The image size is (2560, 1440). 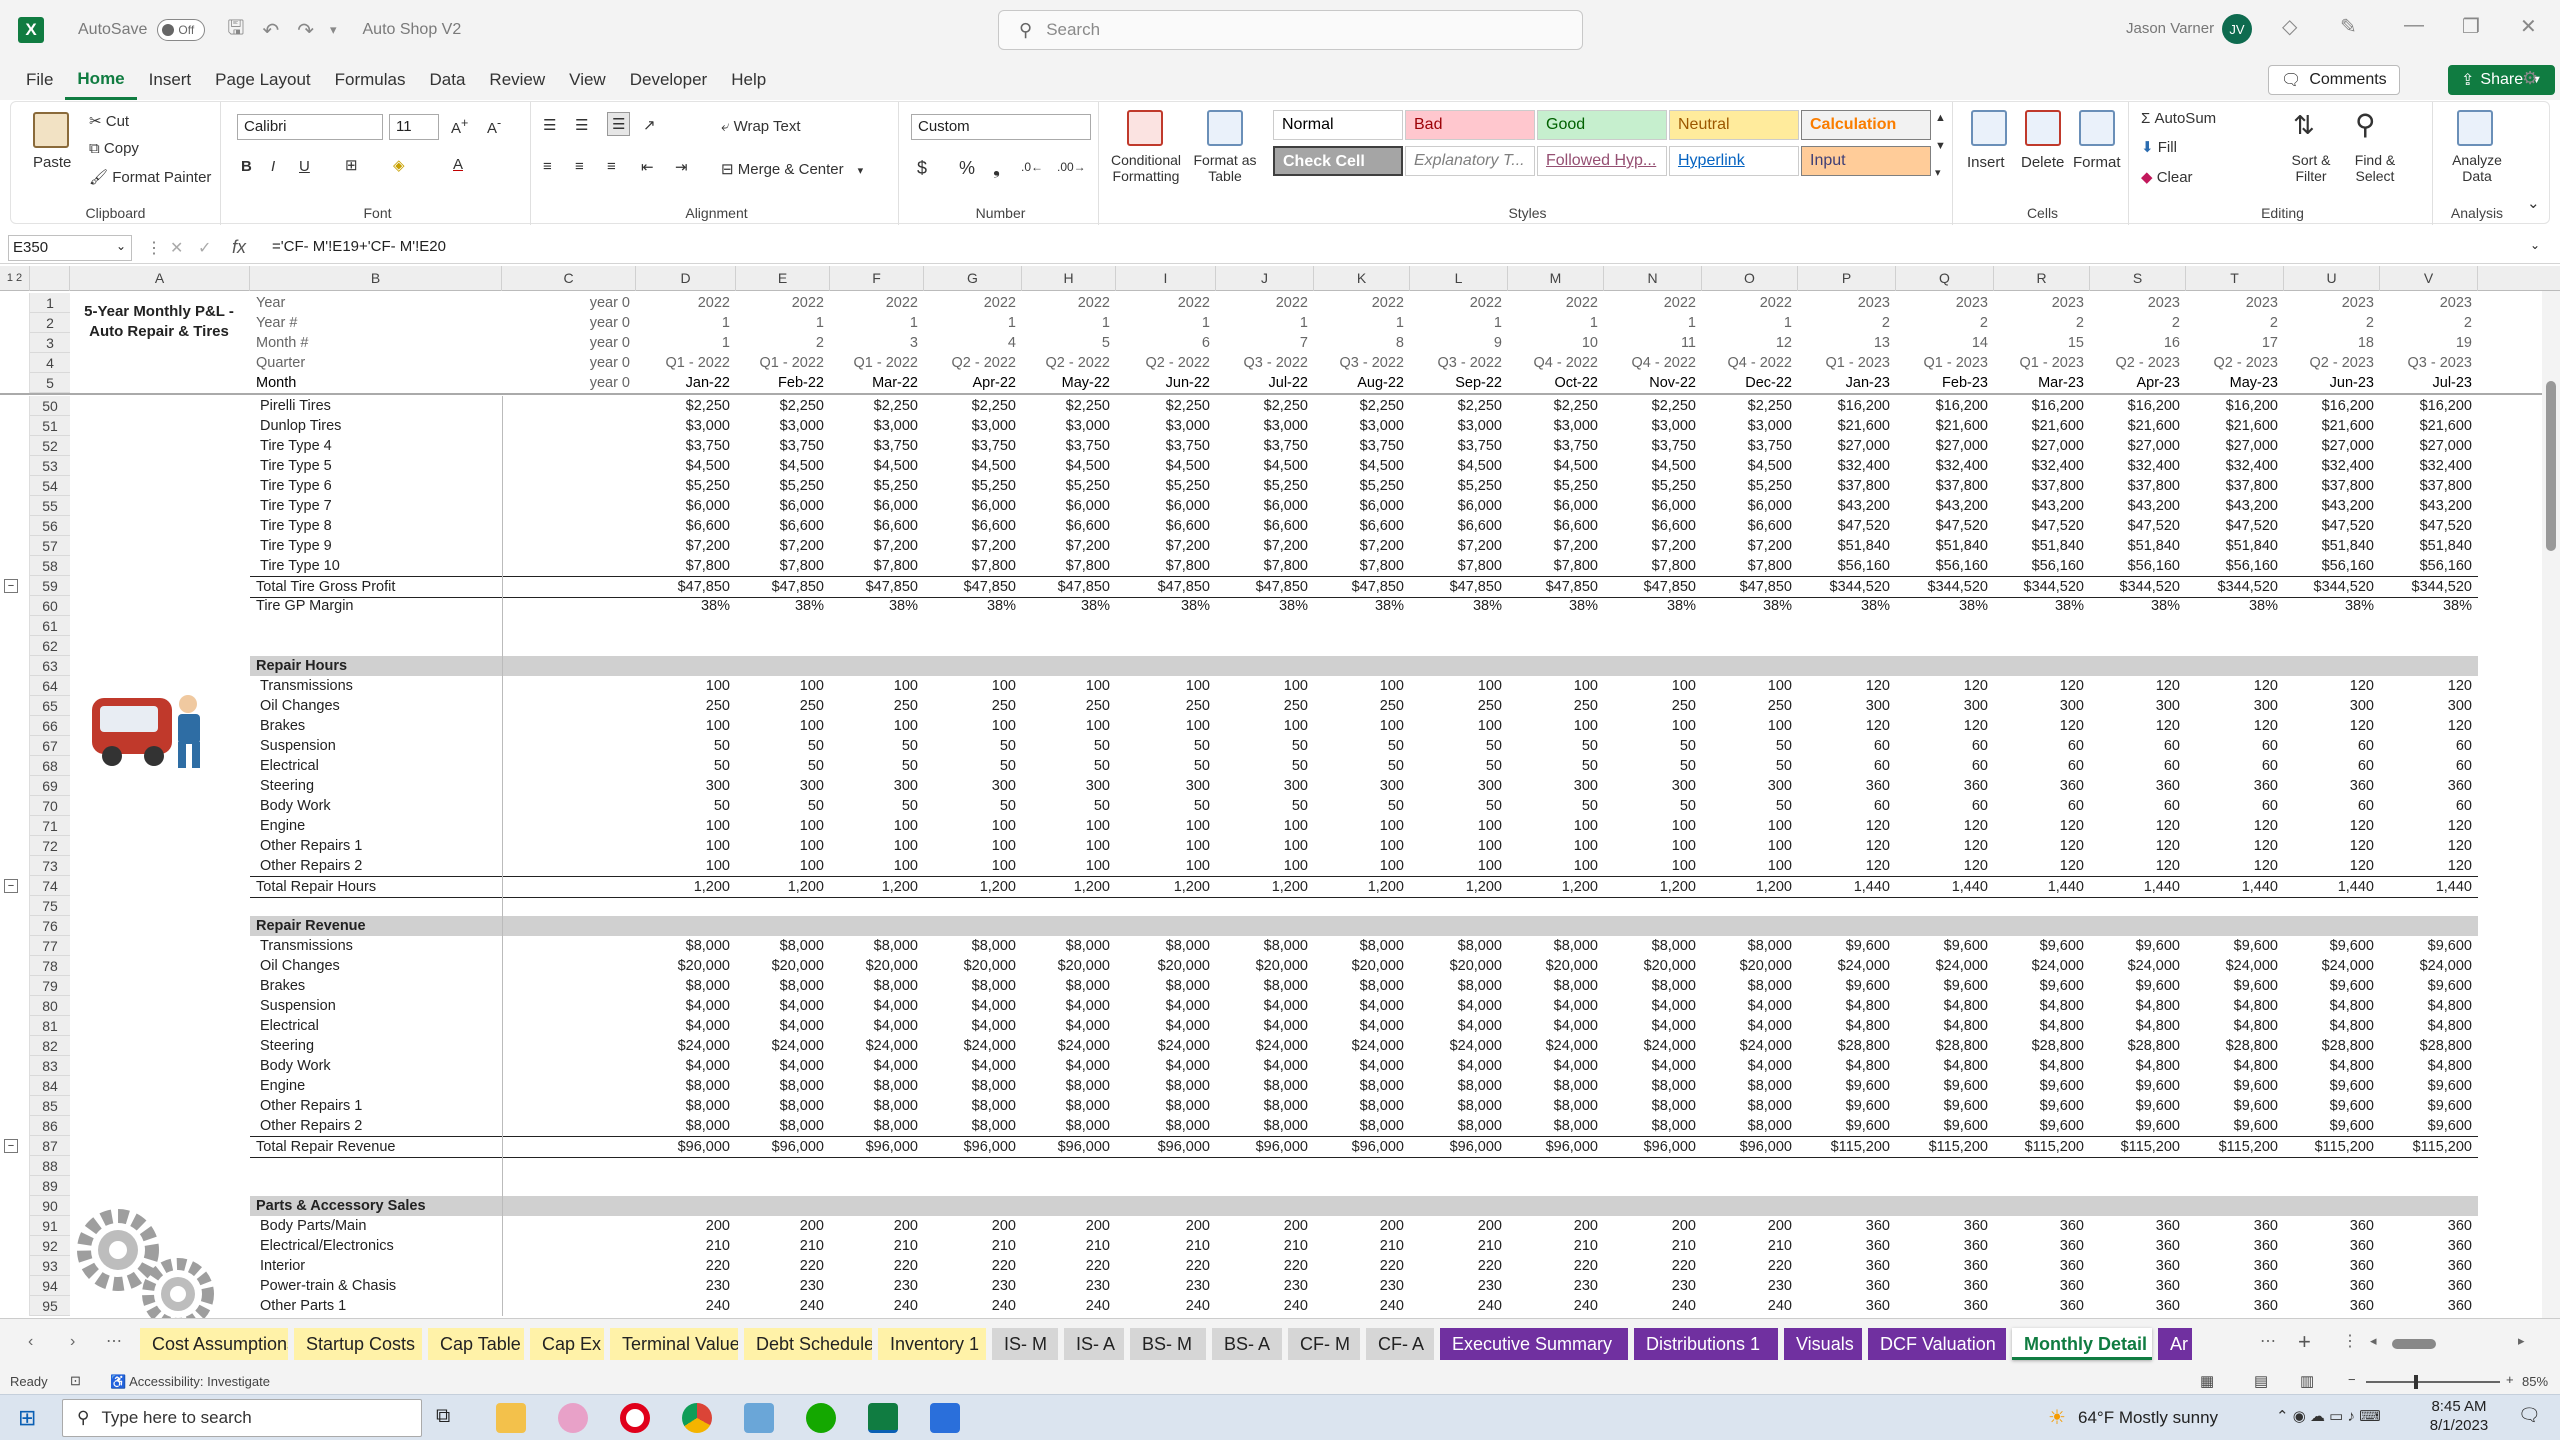 I want to click on zoom-slider, so click(x=2433, y=1382).